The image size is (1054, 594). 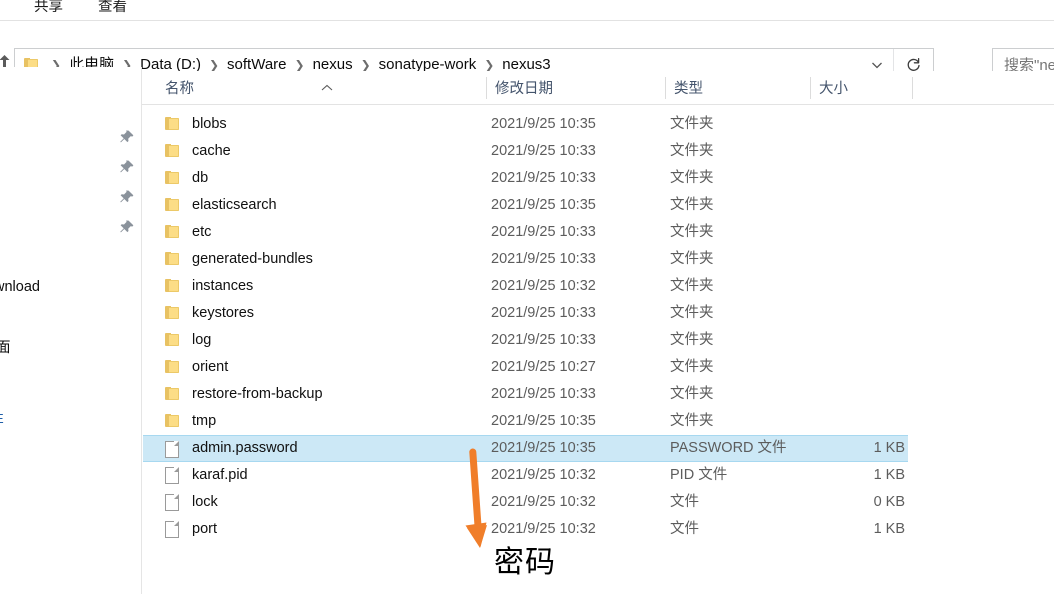 I want to click on table-row: restore-from-backup 2021/9/25 10:33 文件夹, so click(x=525, y=394).